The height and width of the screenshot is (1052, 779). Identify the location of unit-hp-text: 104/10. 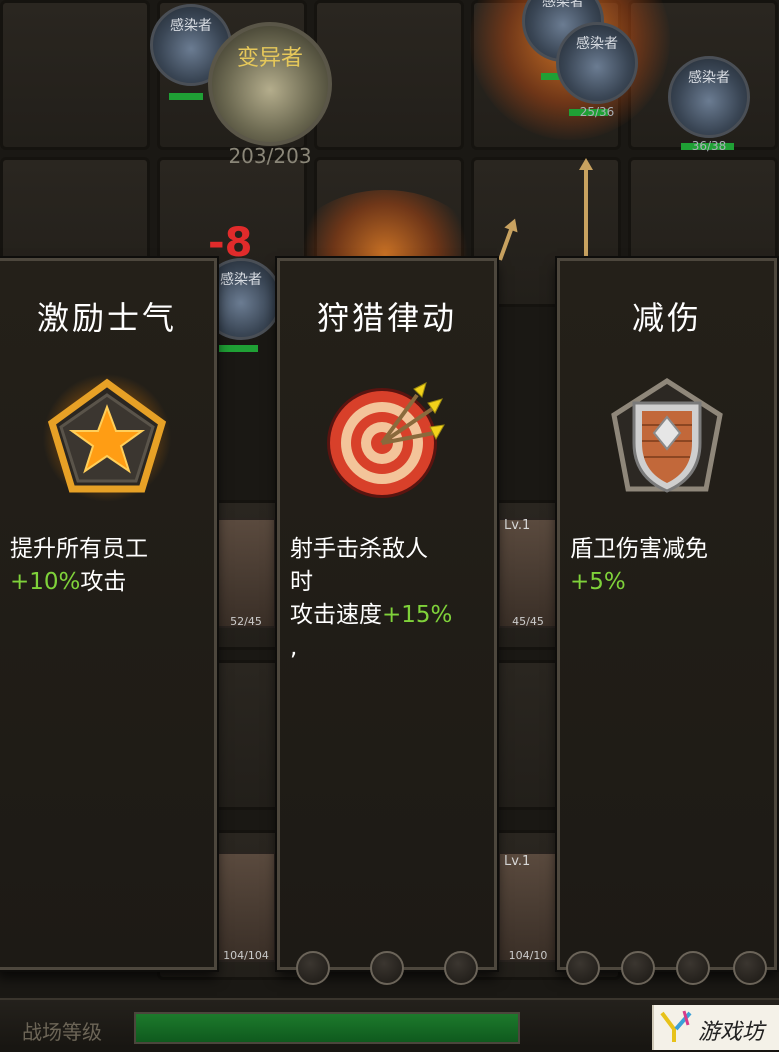
(528, 955).